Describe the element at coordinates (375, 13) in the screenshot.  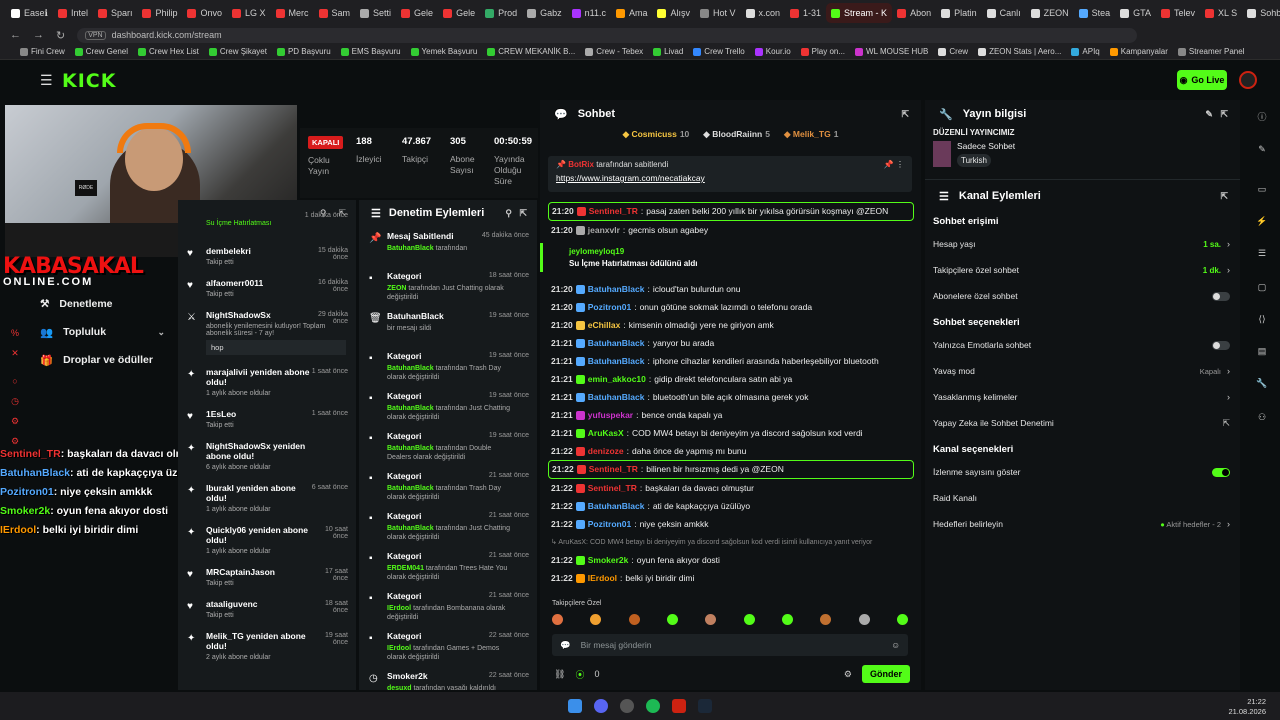
I see `browser-tab: Setti` at that location.